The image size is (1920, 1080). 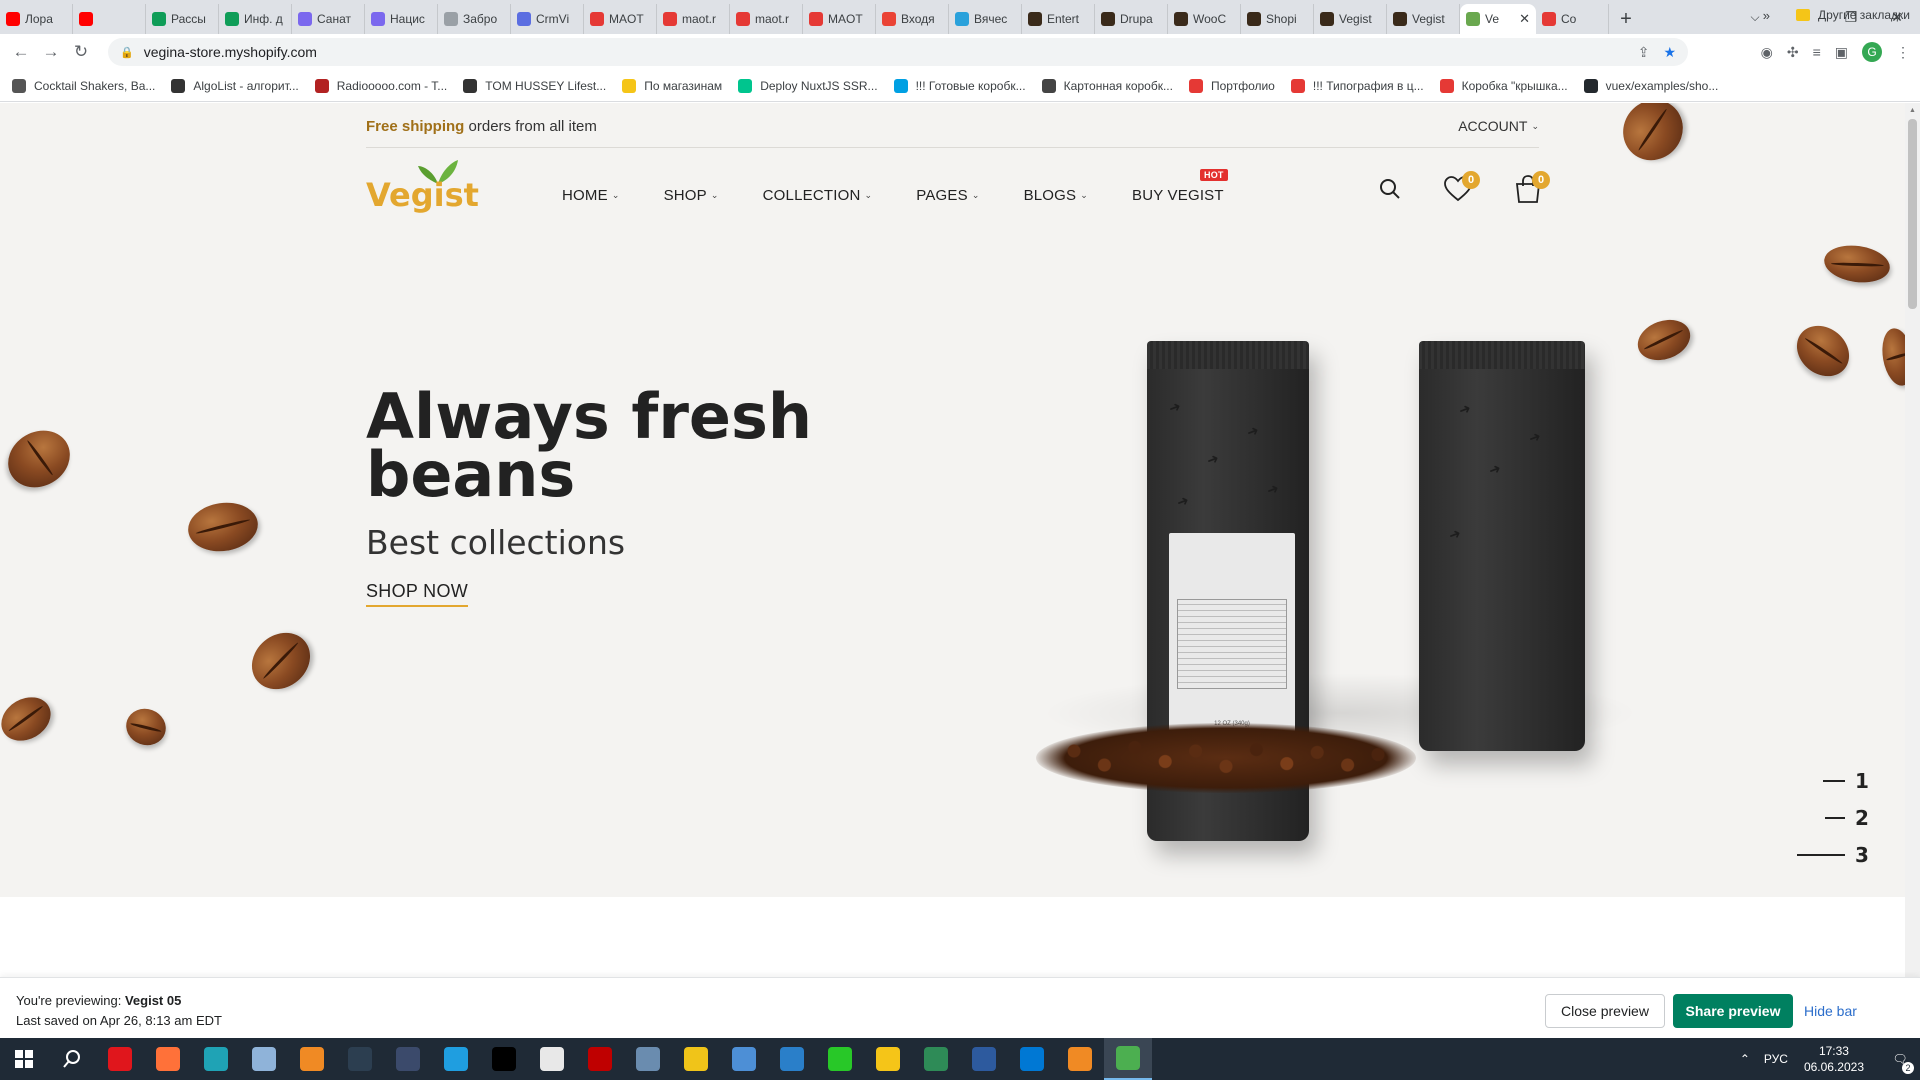 I want to click on browser-tab, so click(x=109, y=19).